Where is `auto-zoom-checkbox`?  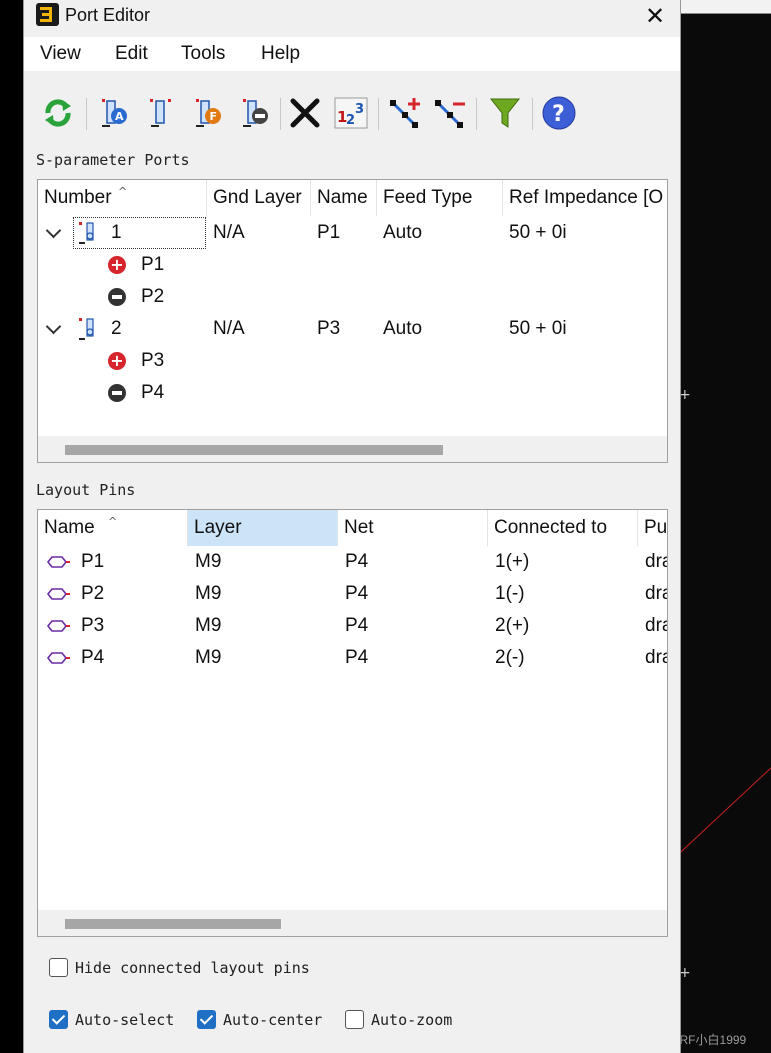
auto-zoom-checkbox is located at coordinates (354, 1019).